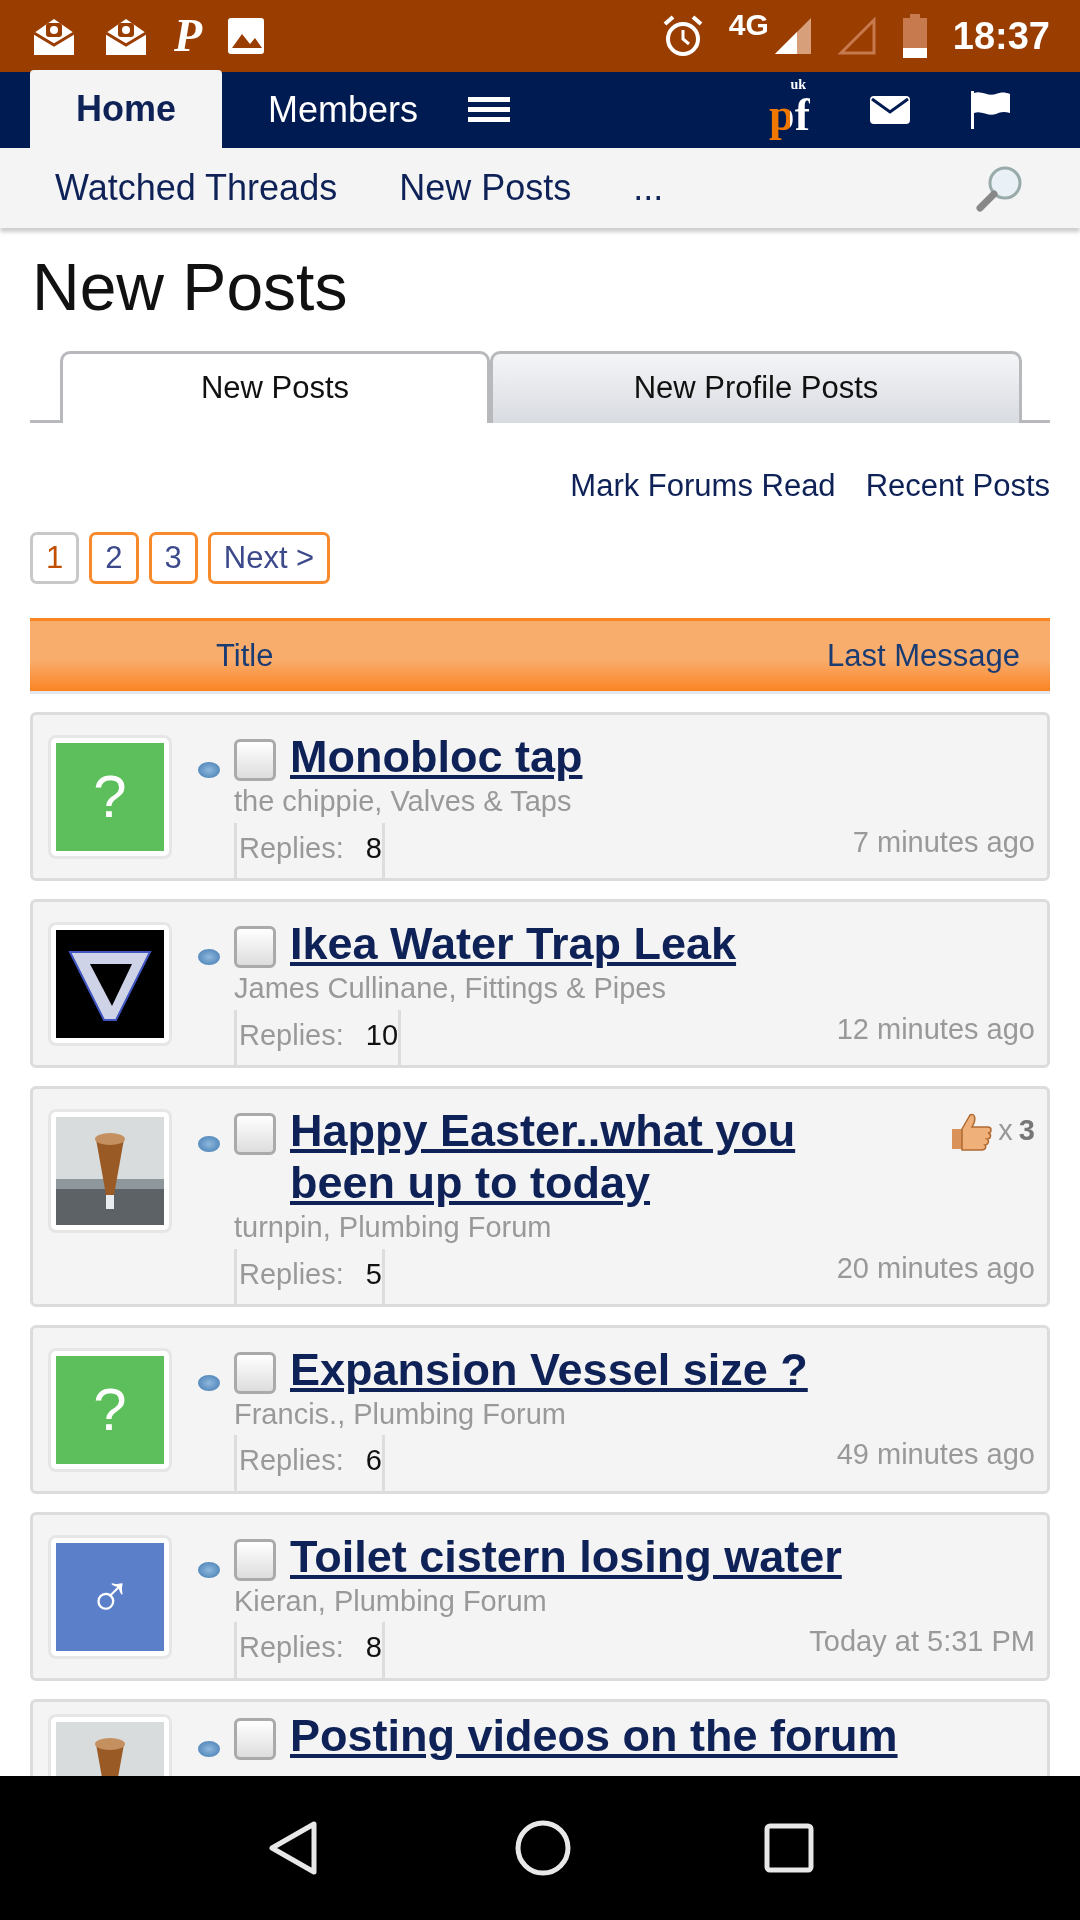 The image size is (1080, 1920). I want to click on column-header: Last Message, so click(923, 656).